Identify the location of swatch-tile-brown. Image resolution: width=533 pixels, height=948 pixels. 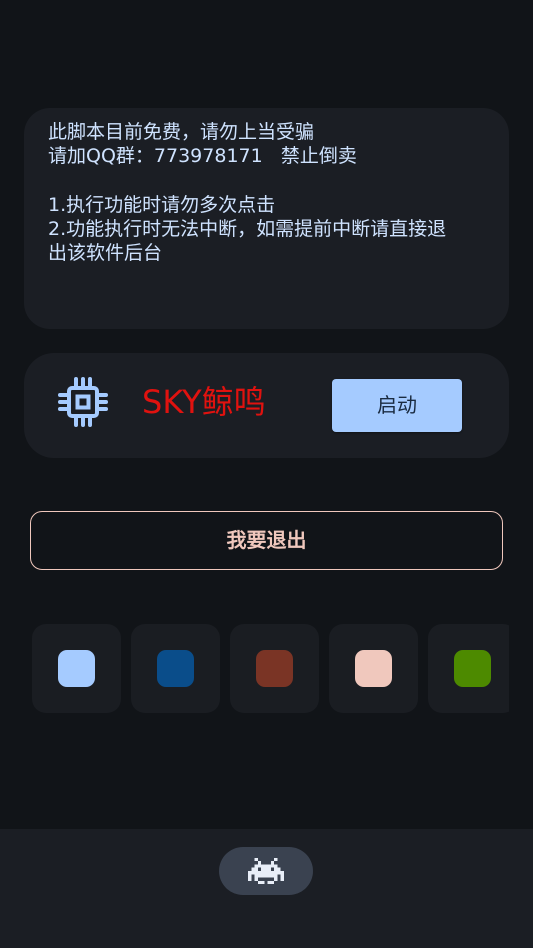
(274, 668).